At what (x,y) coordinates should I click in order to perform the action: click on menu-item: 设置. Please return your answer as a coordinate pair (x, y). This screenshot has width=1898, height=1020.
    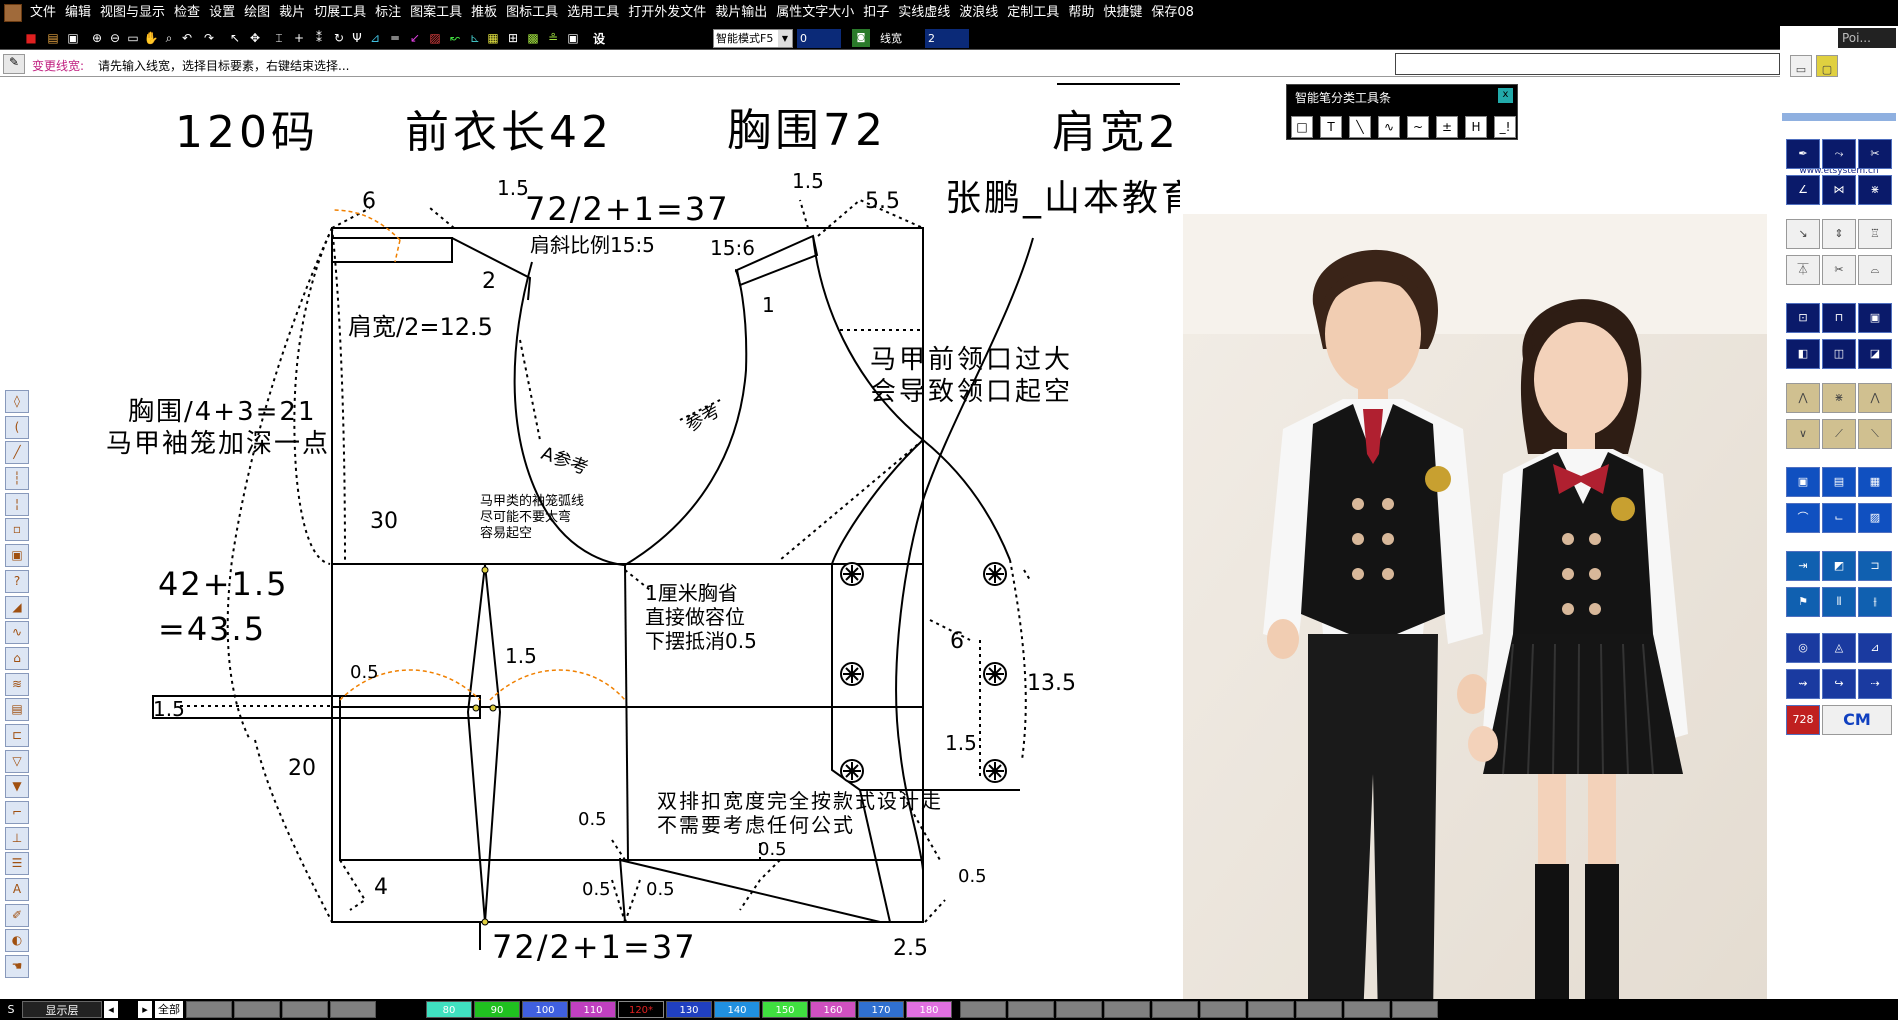
    Looking at the image, I should click on (224, 13).